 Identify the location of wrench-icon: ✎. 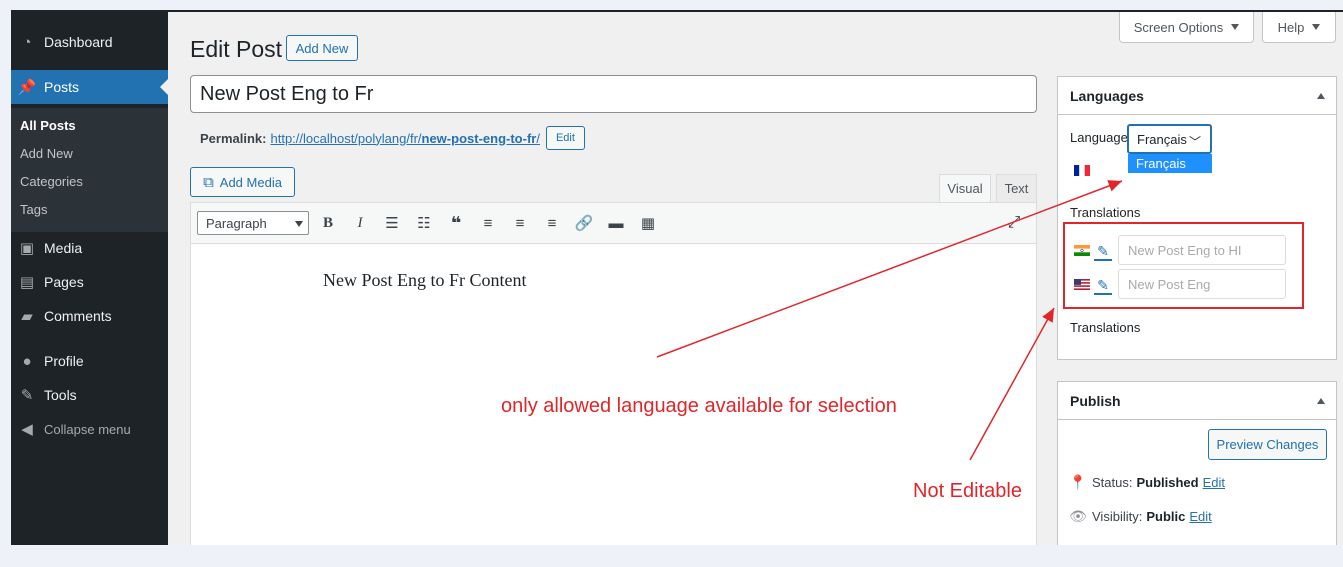
(27, 395).